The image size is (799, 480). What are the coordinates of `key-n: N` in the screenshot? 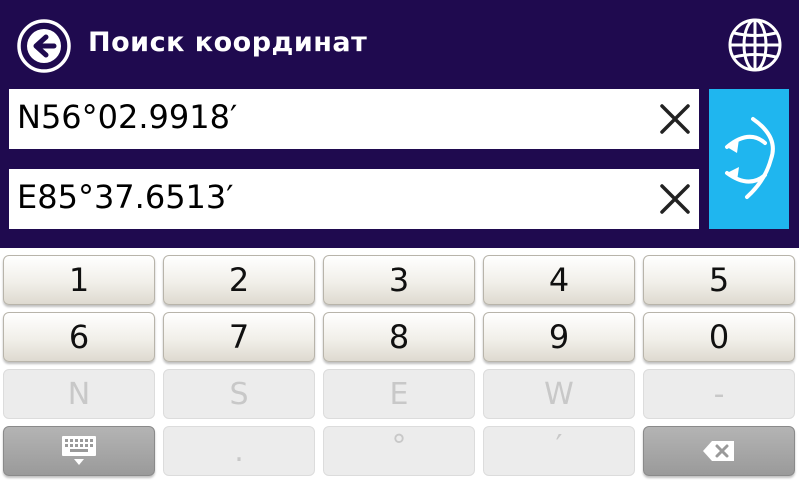 It's located at (79, 394).